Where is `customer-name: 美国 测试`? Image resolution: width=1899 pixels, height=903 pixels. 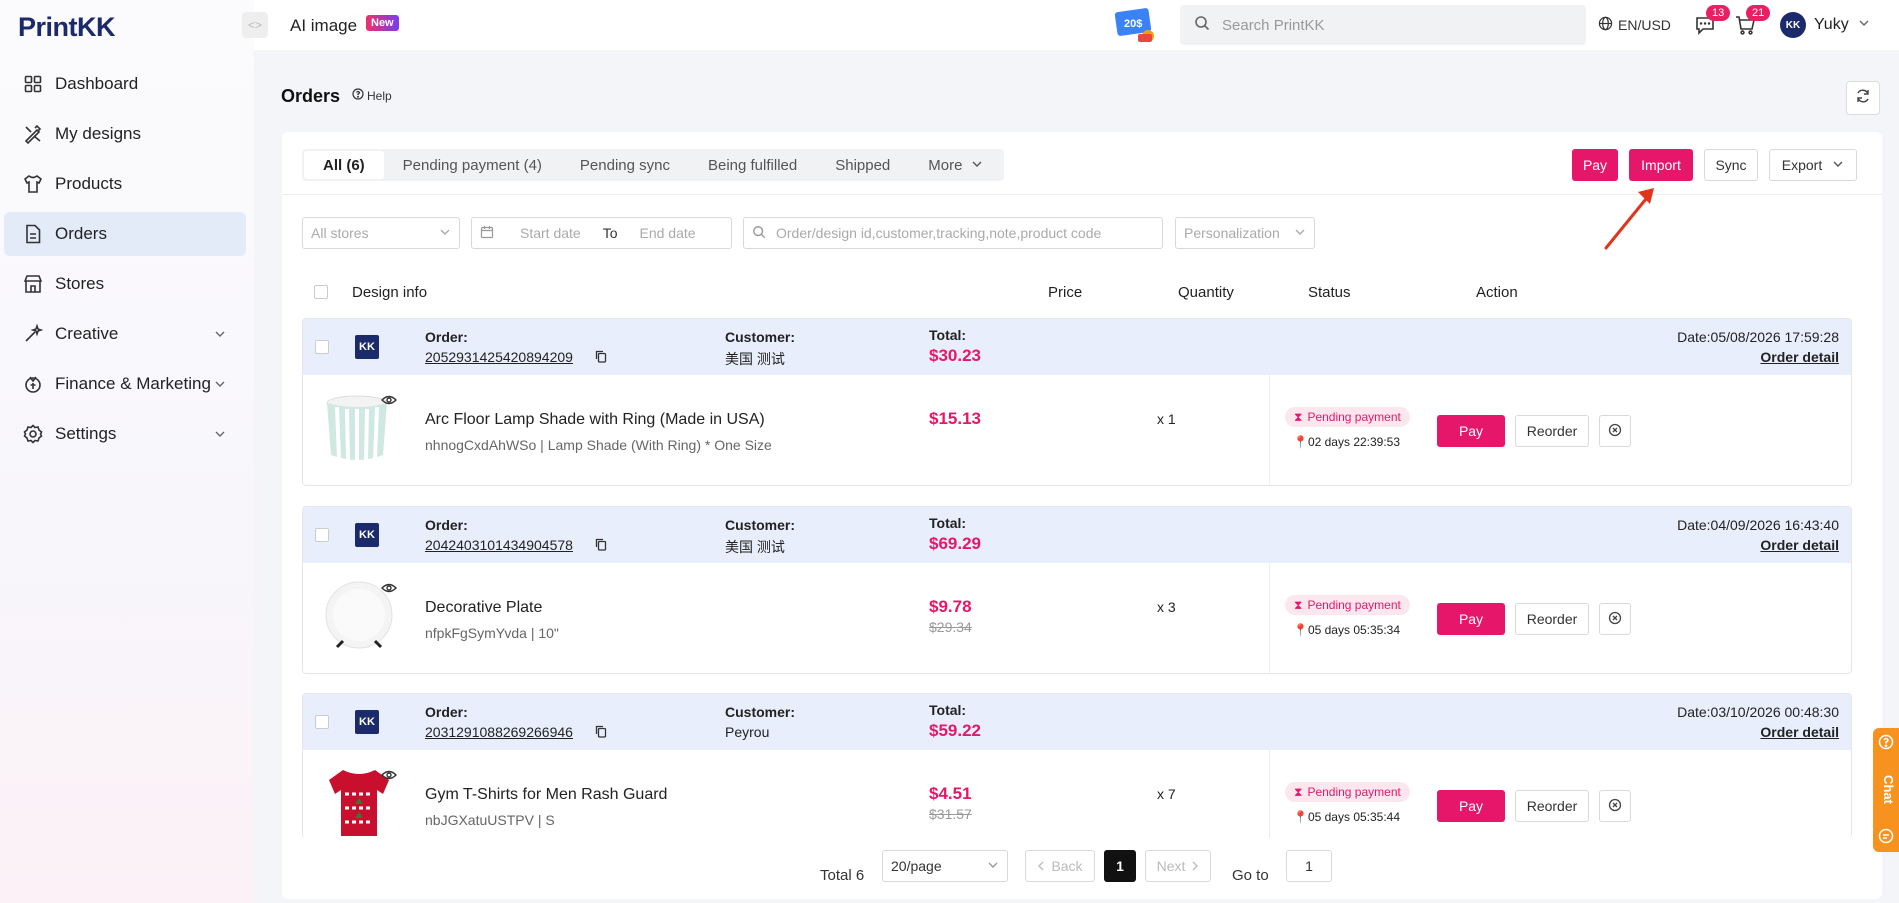 customer-name: 美国 测试 is located at coordinates (755, 359).